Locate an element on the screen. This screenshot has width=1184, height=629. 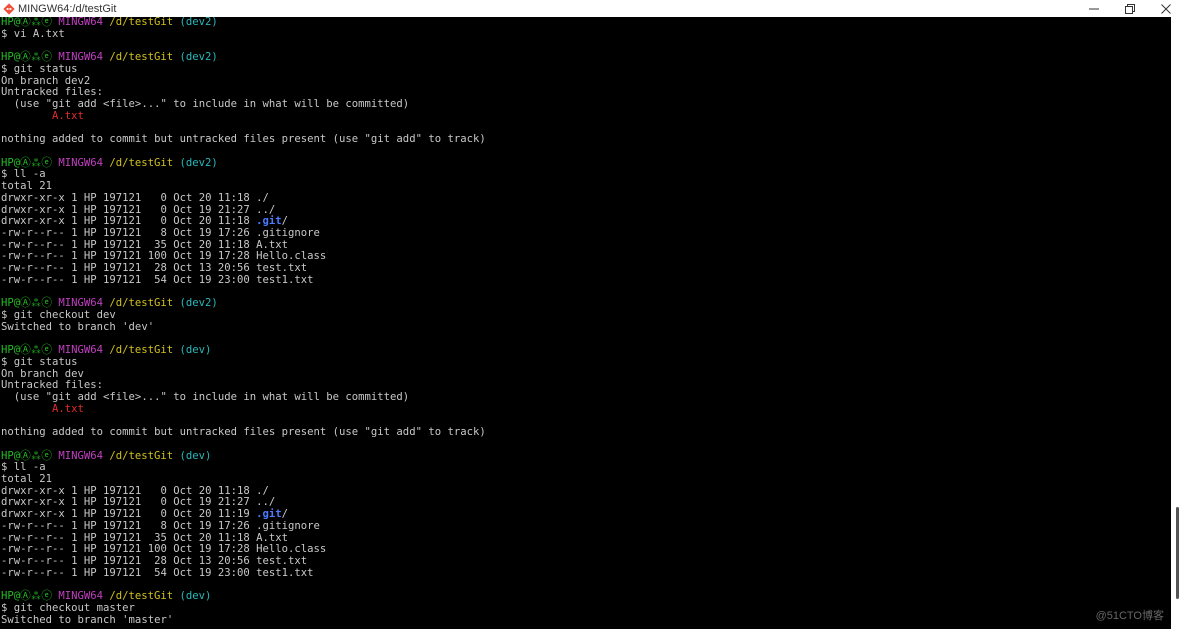
terminal-text: On branch dev is located at coordinates (42, 373).